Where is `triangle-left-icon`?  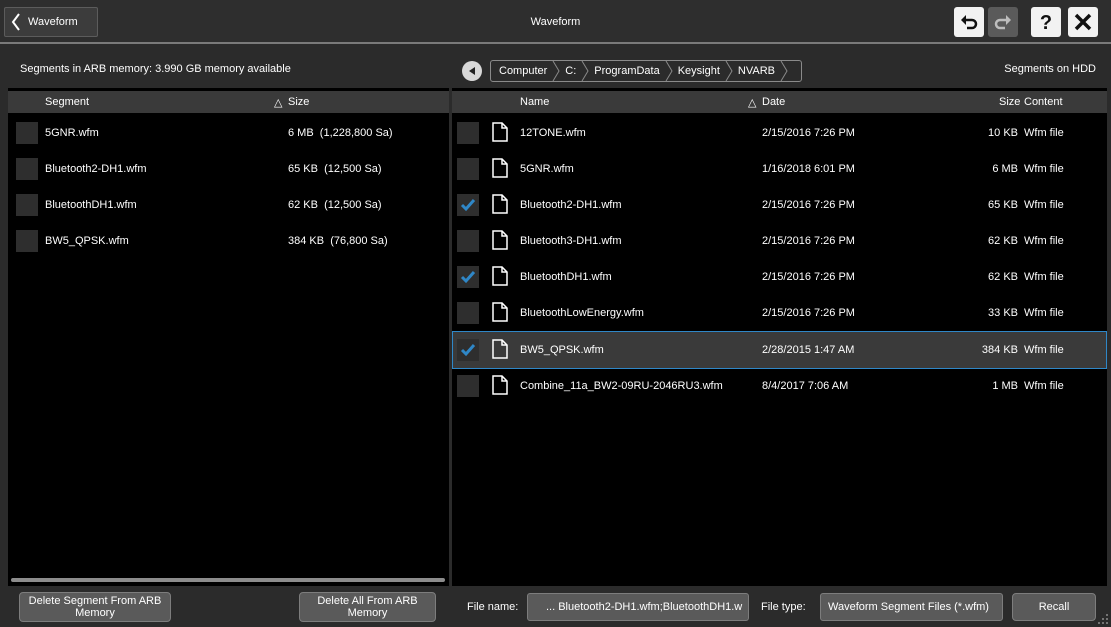 triangle-left-icon is located at coordinates (472, 71).